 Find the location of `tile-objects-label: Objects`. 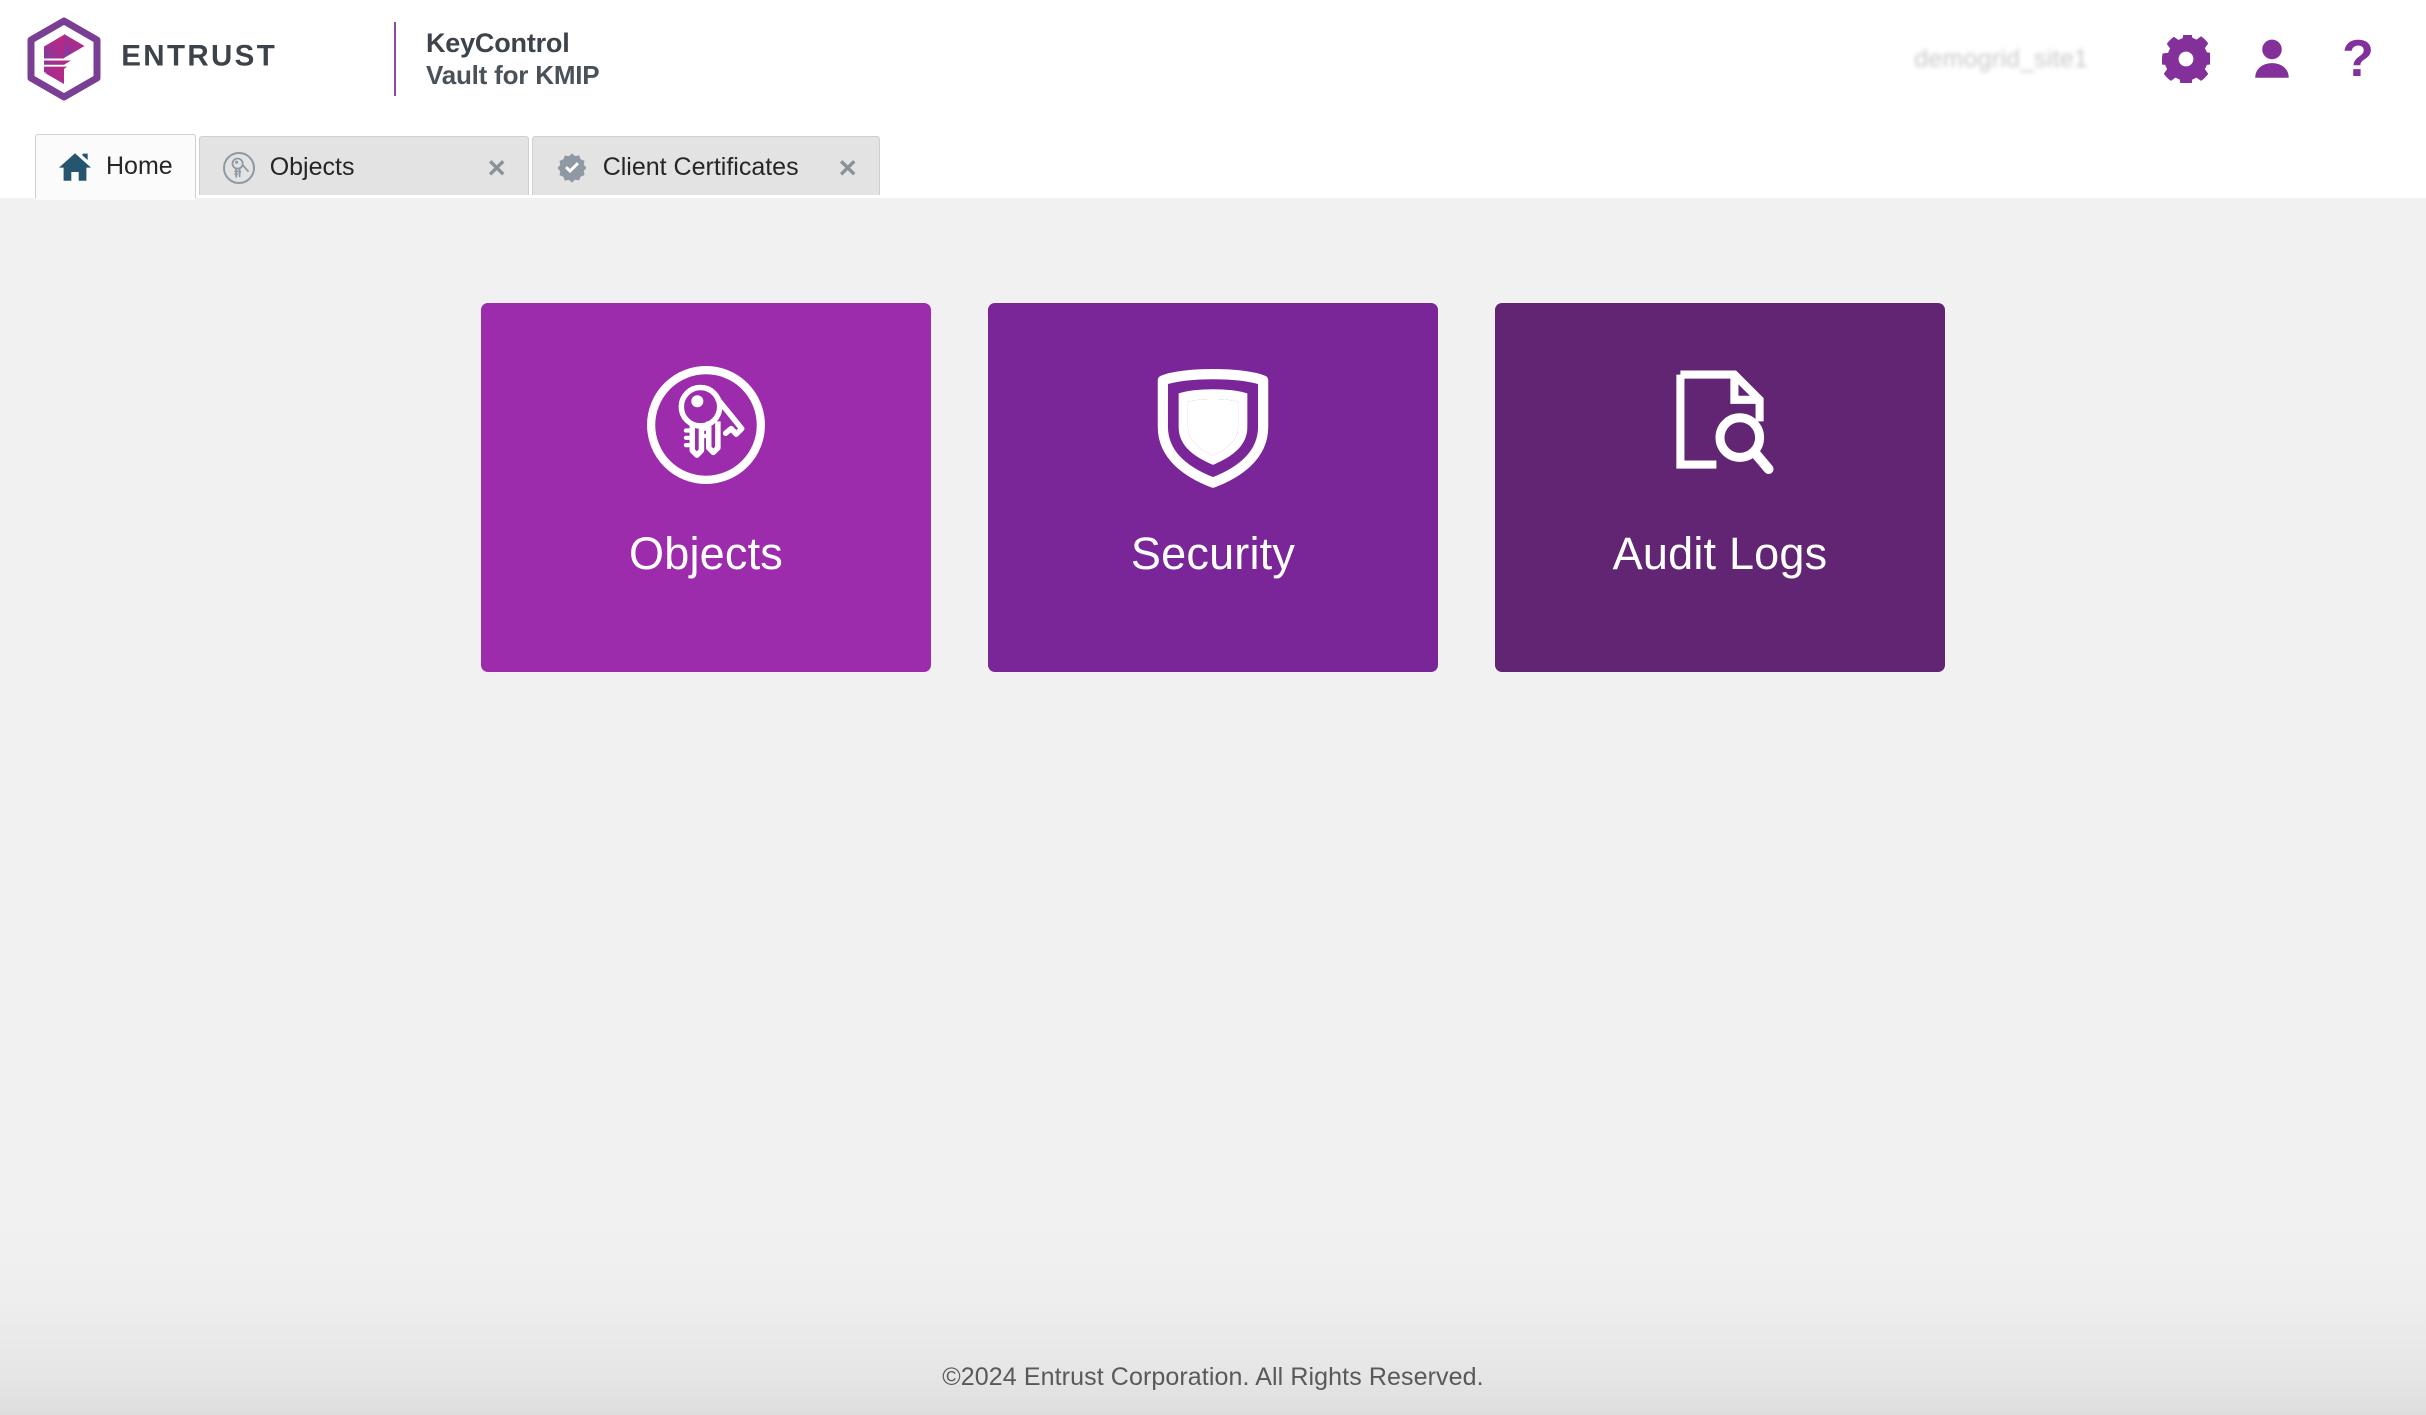

tile-objects-label: Objects is located at coordinates (706, 553).